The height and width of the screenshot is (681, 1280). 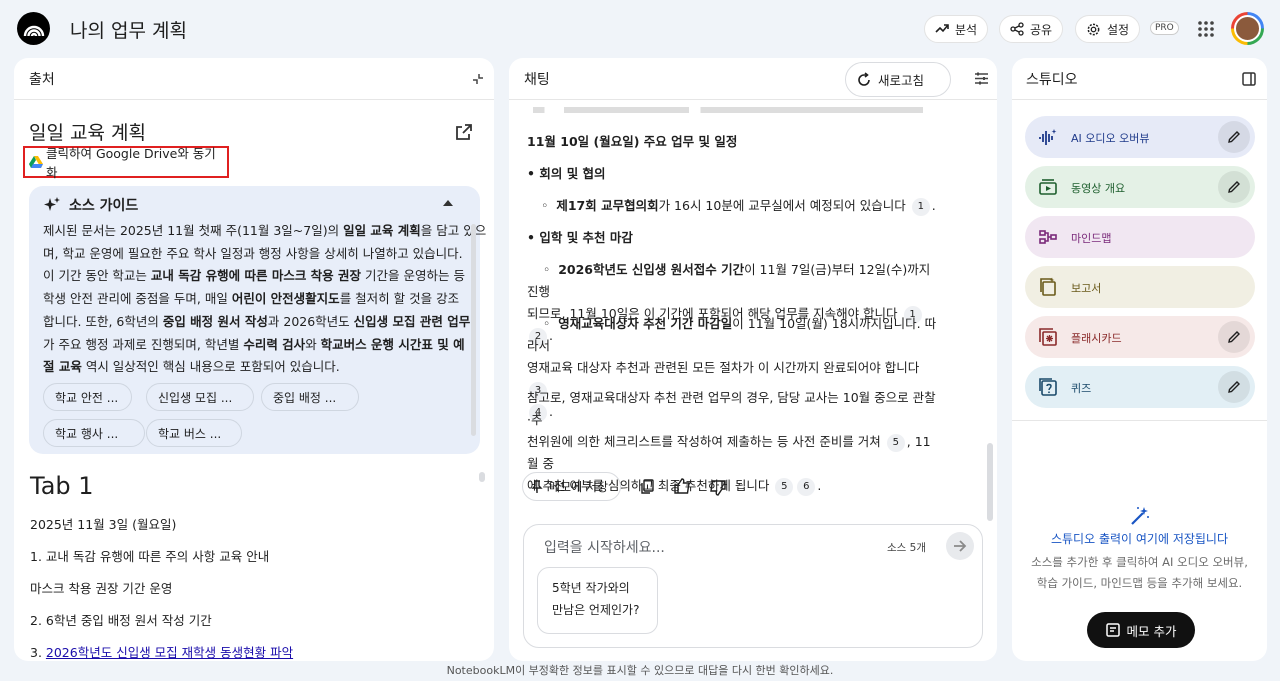 I want to click on studio-item-audio-overview: AI 오디오 오버뷰, so click(x=1140, y=137).